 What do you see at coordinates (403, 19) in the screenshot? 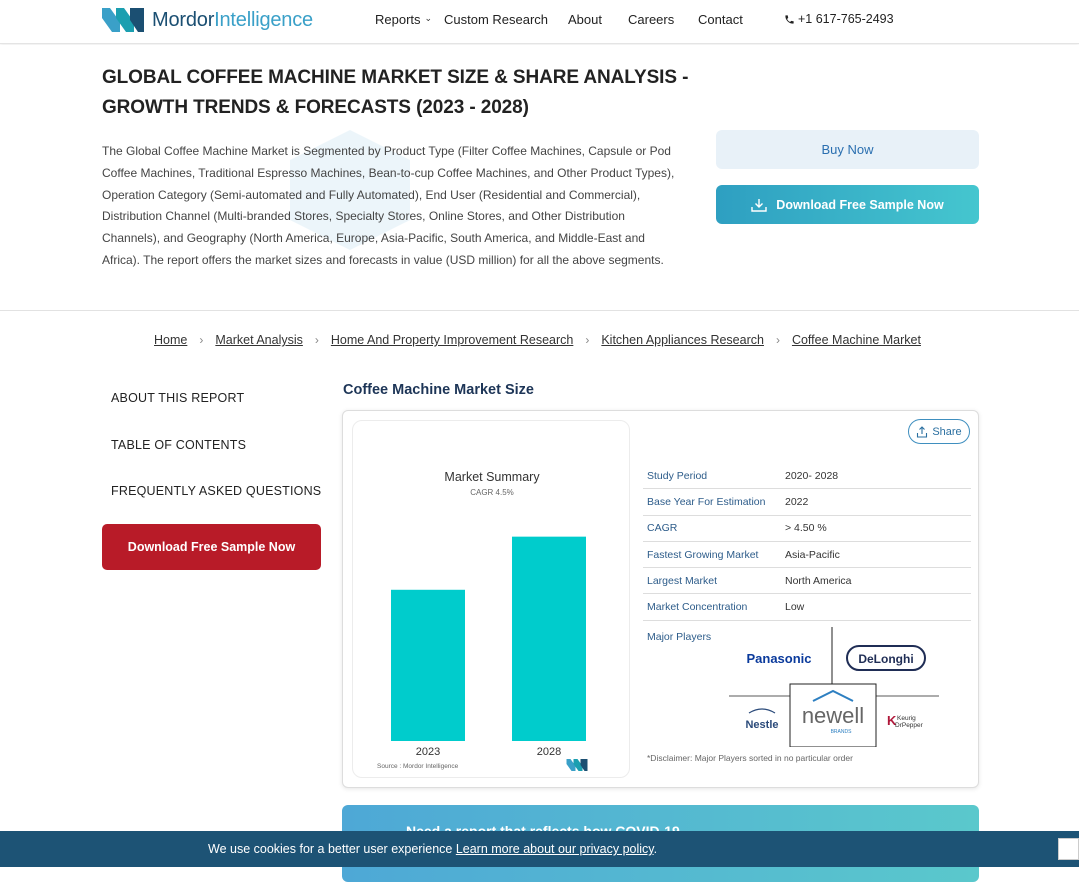
I see `nav-reports: Reports ⌄` at bounding box center [403, 19].